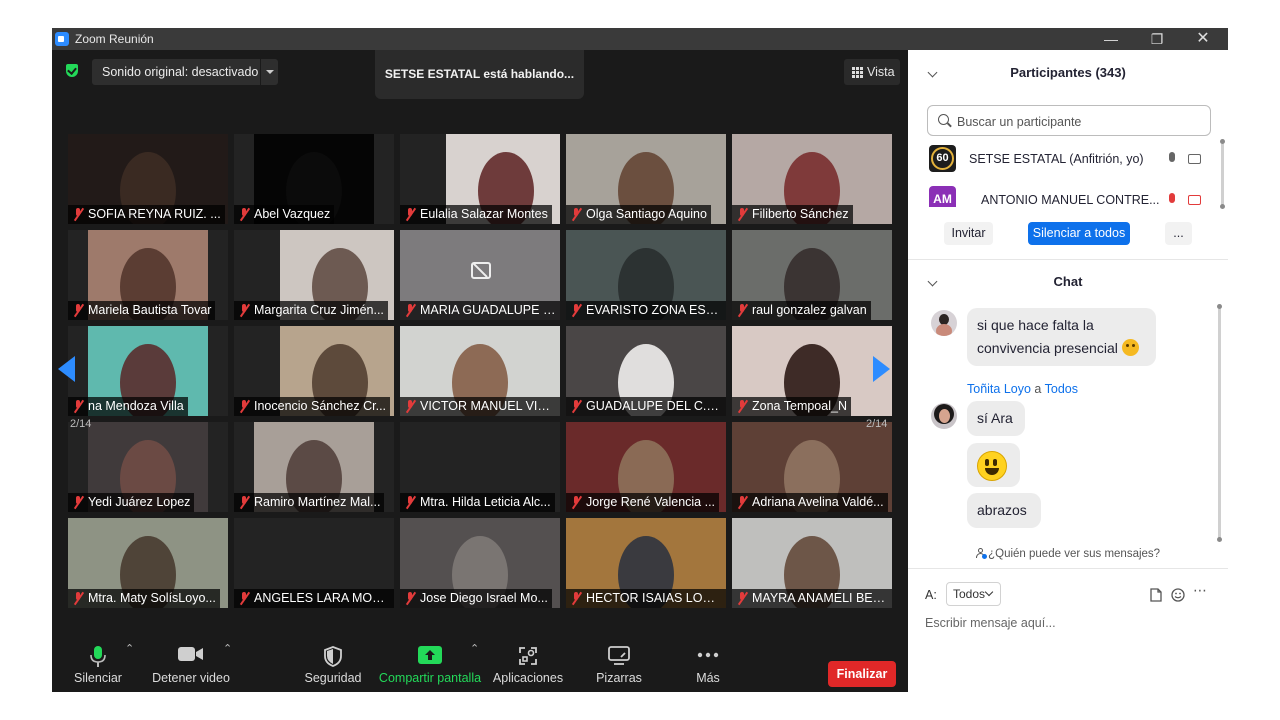  What do you see at coordinates (942, 196) in the screenshot?
I see `participant-avatar: AM` at bounding box center [942, 196].